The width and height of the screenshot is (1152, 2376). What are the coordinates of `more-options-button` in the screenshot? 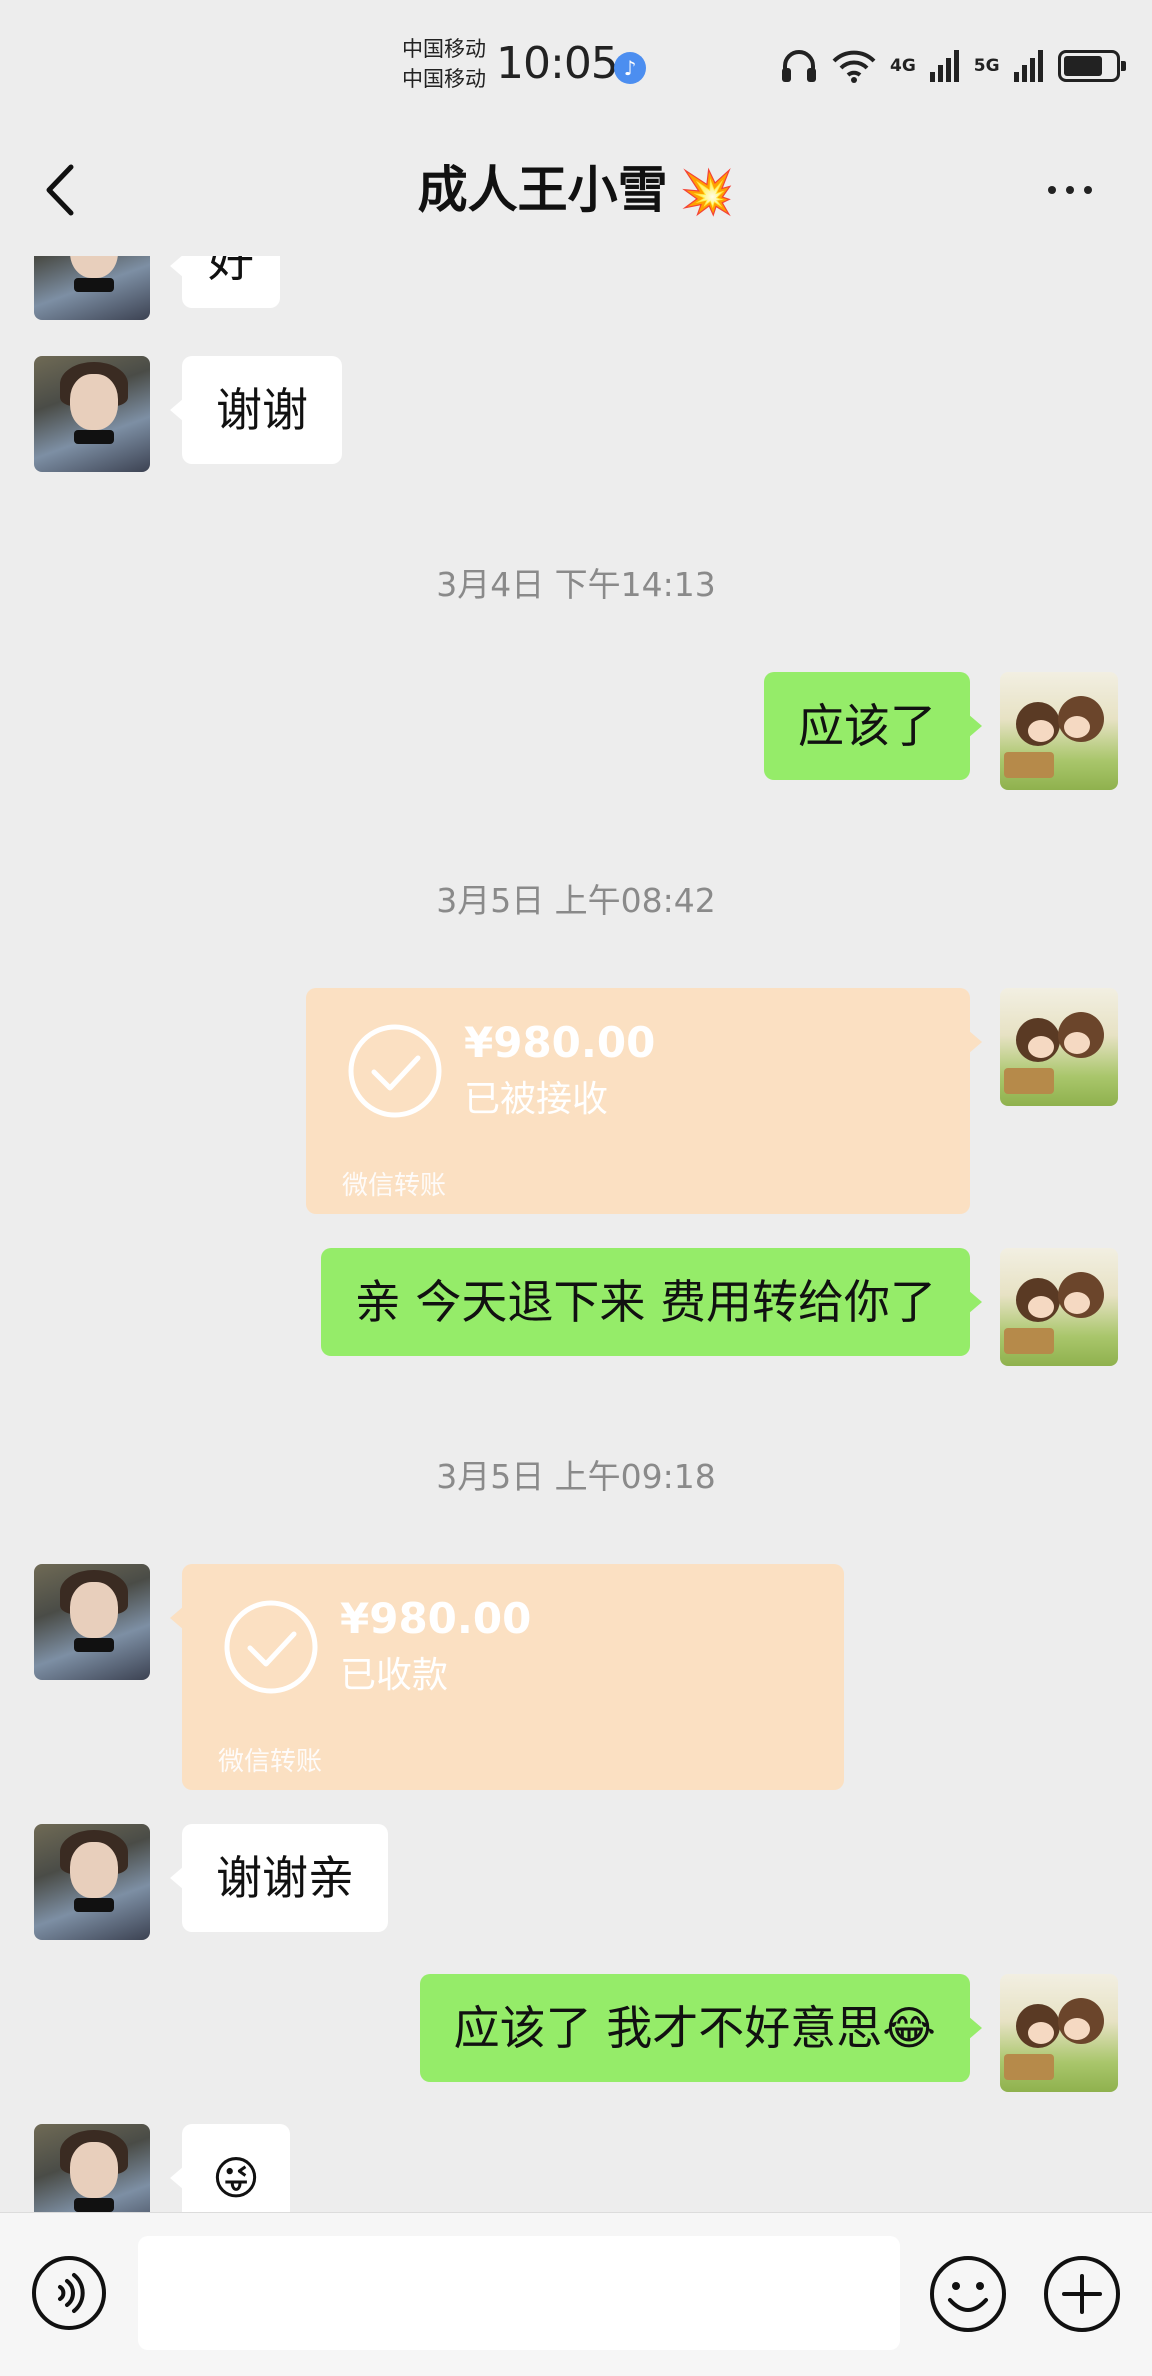 It's located at (1070, 190).